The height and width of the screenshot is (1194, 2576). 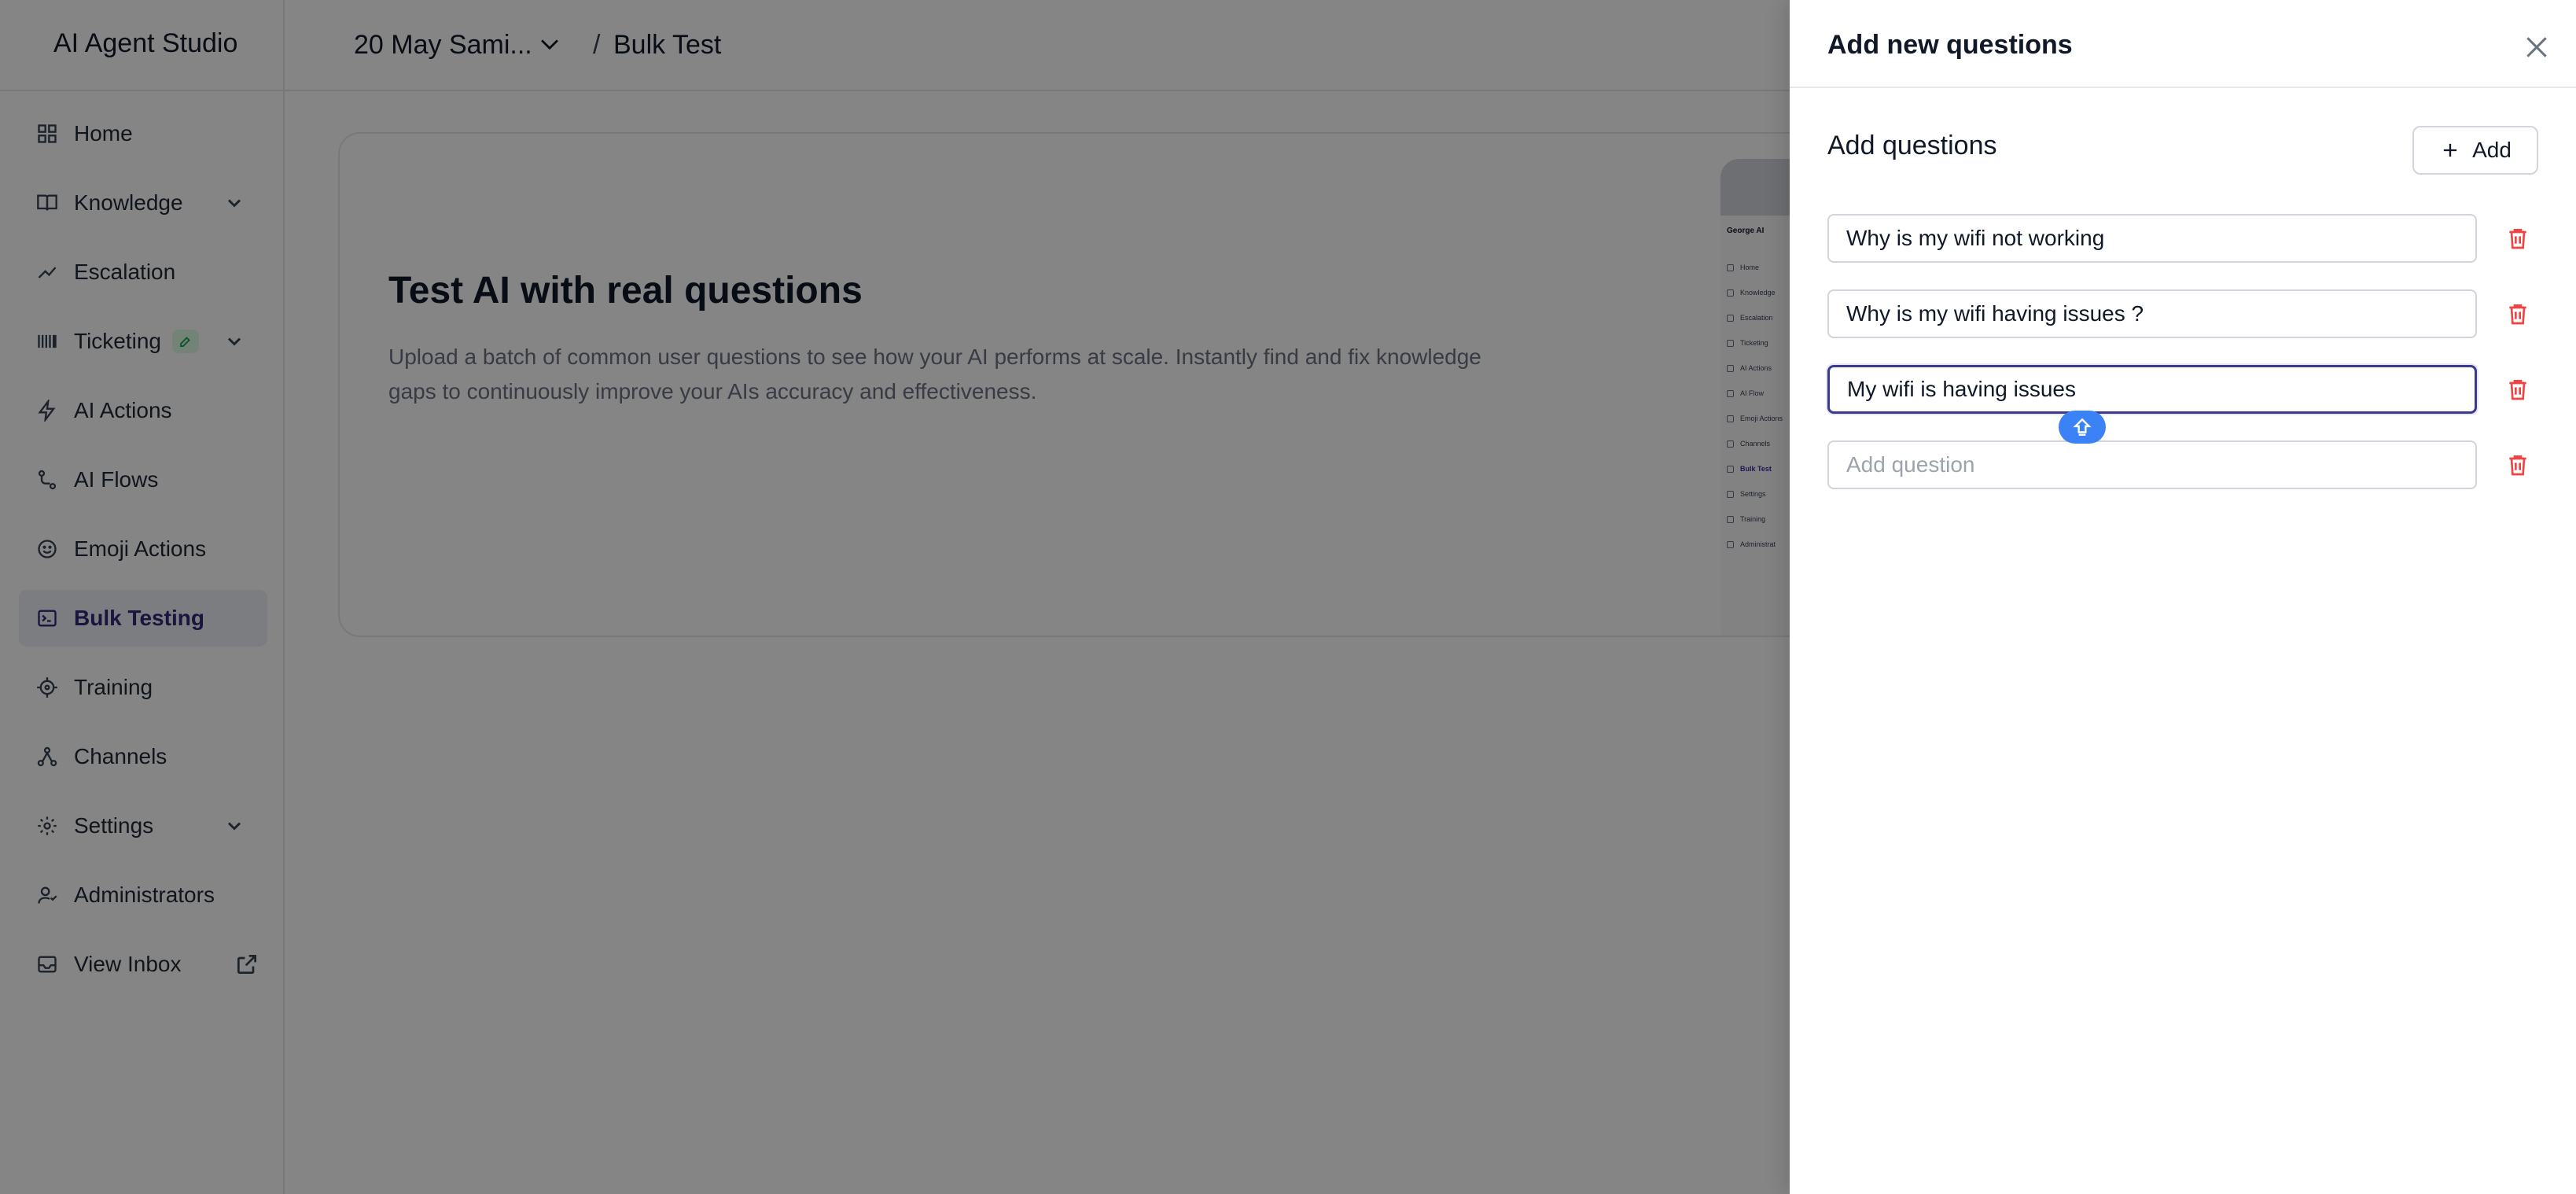 What do you see at coordinates (2183, 44) in the screenshot?
I see `drawer-header: Add new questions` at bounding box center [2183, 44].